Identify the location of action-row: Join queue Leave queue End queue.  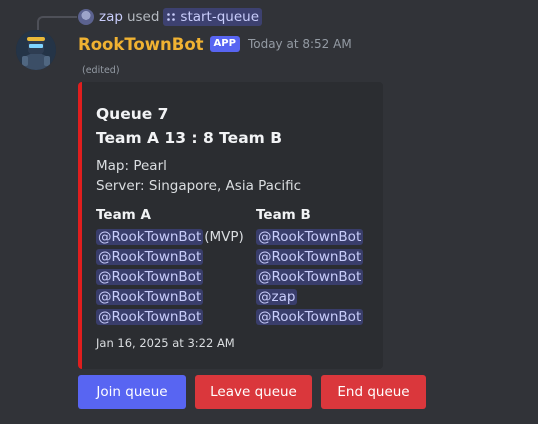
(256, 392).